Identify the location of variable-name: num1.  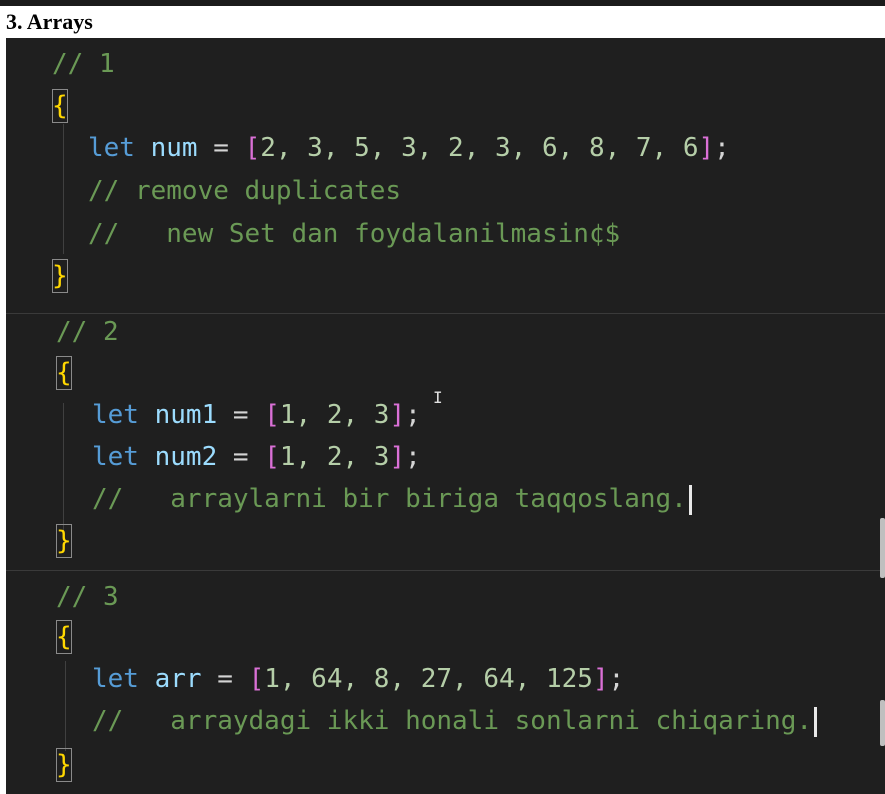
(186, 415).